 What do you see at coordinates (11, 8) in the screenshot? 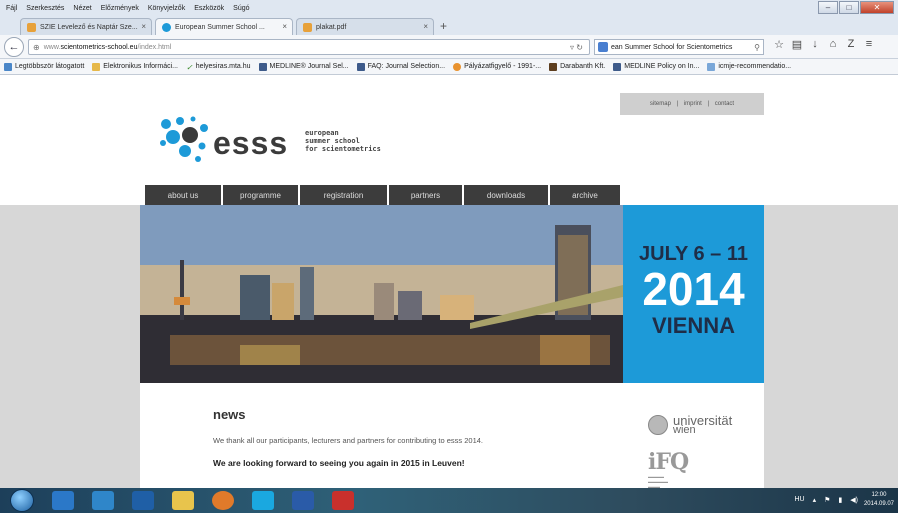
I see `menu-file: Fájl` at bounding box center [11, 8].